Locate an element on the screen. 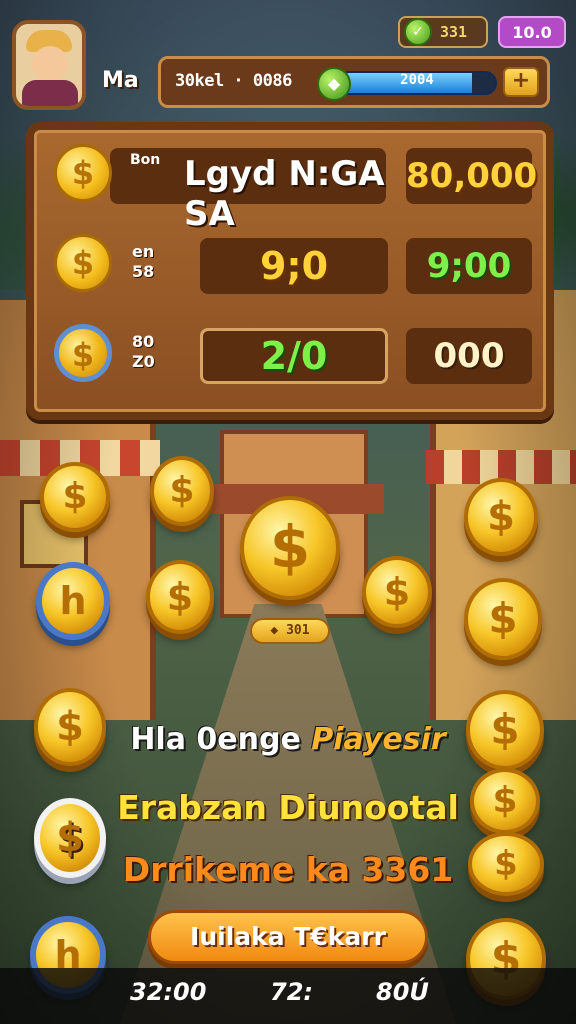  row3-label: 80 Z0 is located at coordinates (143, 352).